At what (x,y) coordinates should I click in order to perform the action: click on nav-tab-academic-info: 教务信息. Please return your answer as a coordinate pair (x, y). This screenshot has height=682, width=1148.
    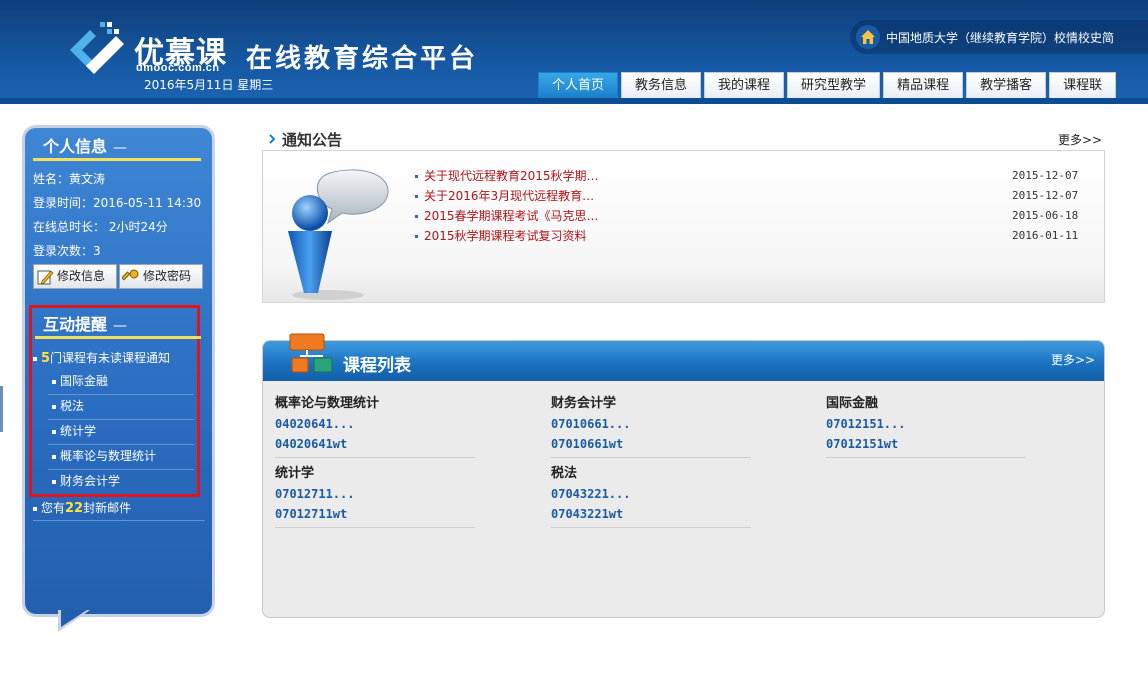
    Looking at the image, I should click on (661, 85).